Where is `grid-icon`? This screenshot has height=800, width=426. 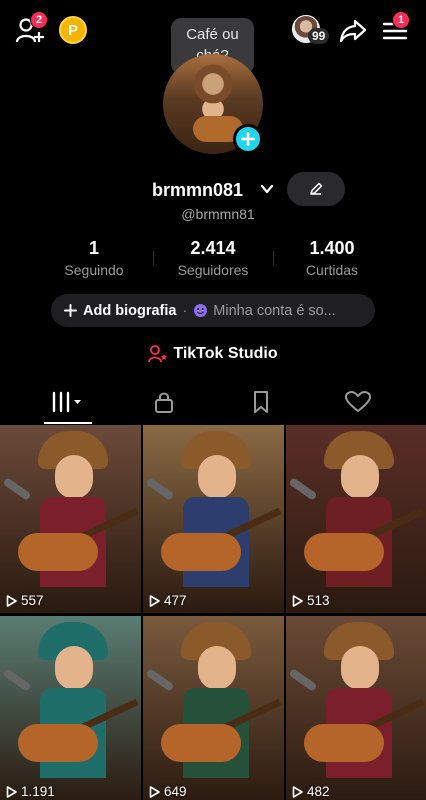 grid-icon is located at coordinates (66, 402).